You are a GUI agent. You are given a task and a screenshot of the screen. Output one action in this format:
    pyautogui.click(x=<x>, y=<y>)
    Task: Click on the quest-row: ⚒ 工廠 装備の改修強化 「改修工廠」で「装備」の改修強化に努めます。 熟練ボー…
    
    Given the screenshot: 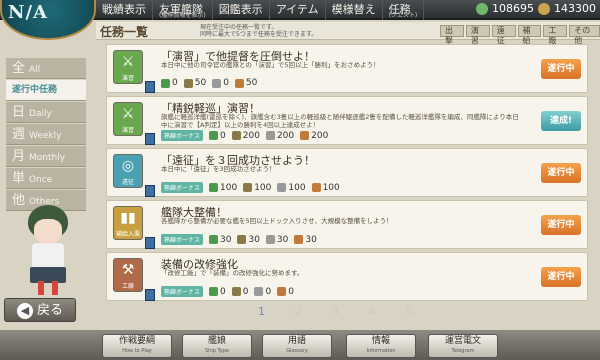 What is the action you would take?
    pyautogui.click(x=347, y=276)
    